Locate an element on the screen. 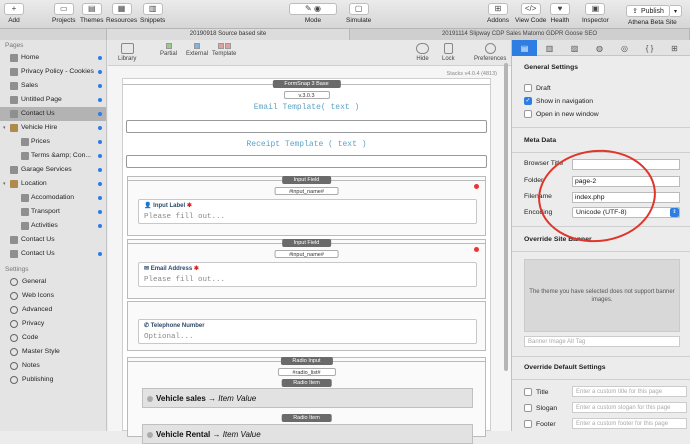  stacks-version: Stacks v4.0.4 (4813) is located at coordinates (471, 74).